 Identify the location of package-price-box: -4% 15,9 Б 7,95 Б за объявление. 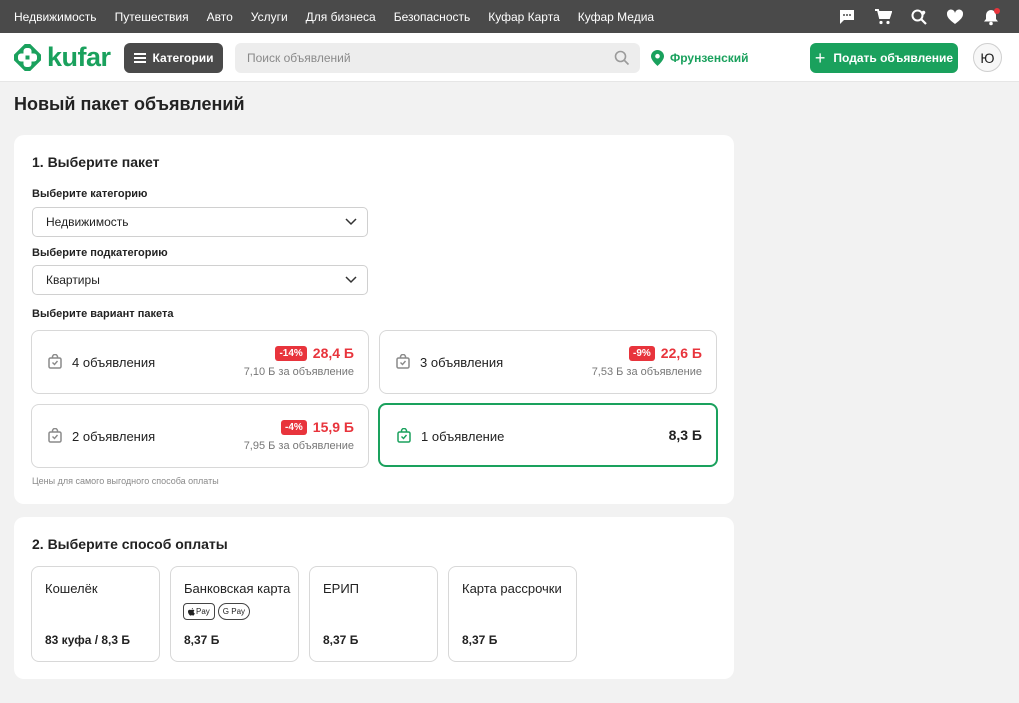
(299, 435).